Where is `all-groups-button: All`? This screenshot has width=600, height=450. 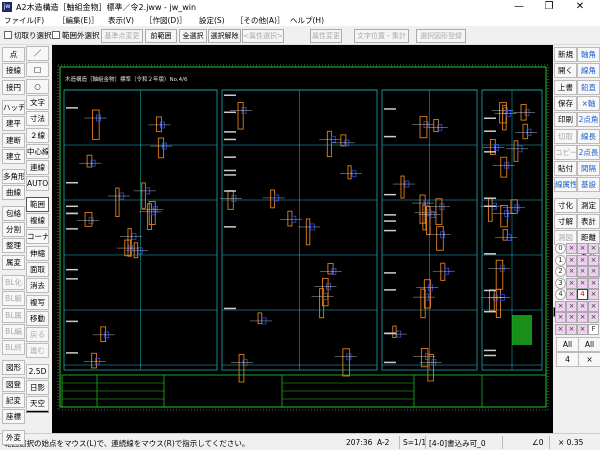
all-groups-button: All is located at coordinates (567, 344).